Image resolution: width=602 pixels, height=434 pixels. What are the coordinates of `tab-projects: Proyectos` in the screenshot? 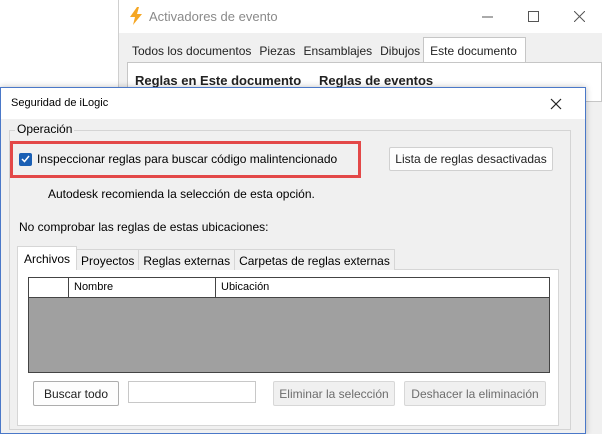 It's located at (108, 259).